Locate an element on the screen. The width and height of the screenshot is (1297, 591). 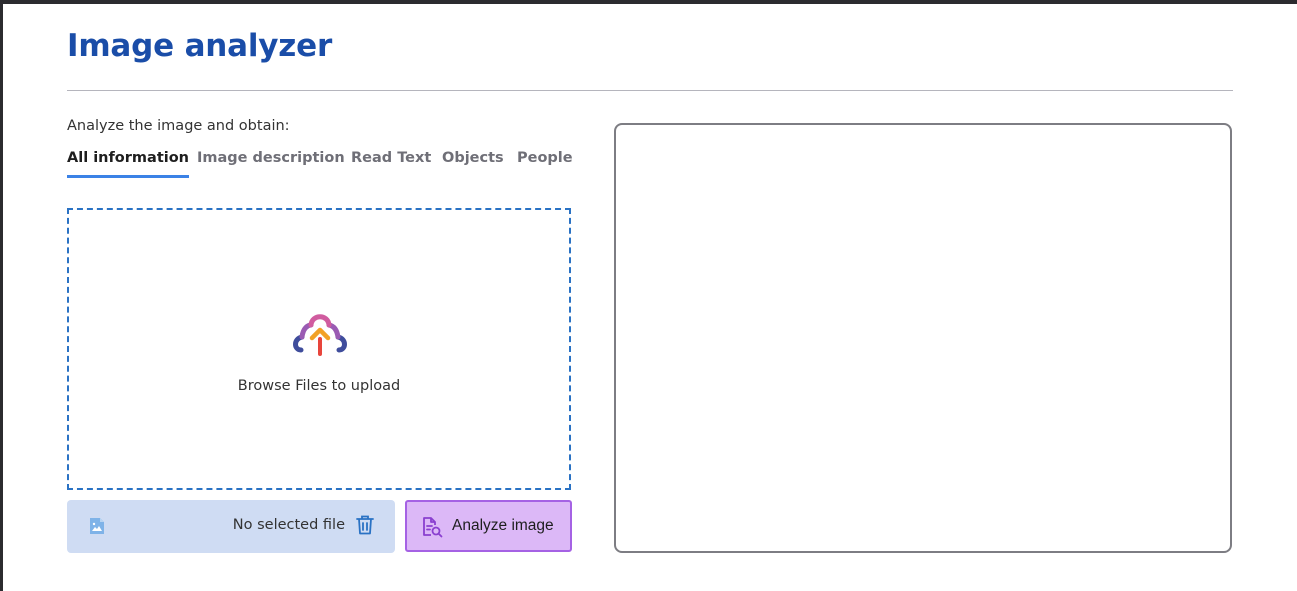
tab-all-information: All information is located at coordinates (128, 164).